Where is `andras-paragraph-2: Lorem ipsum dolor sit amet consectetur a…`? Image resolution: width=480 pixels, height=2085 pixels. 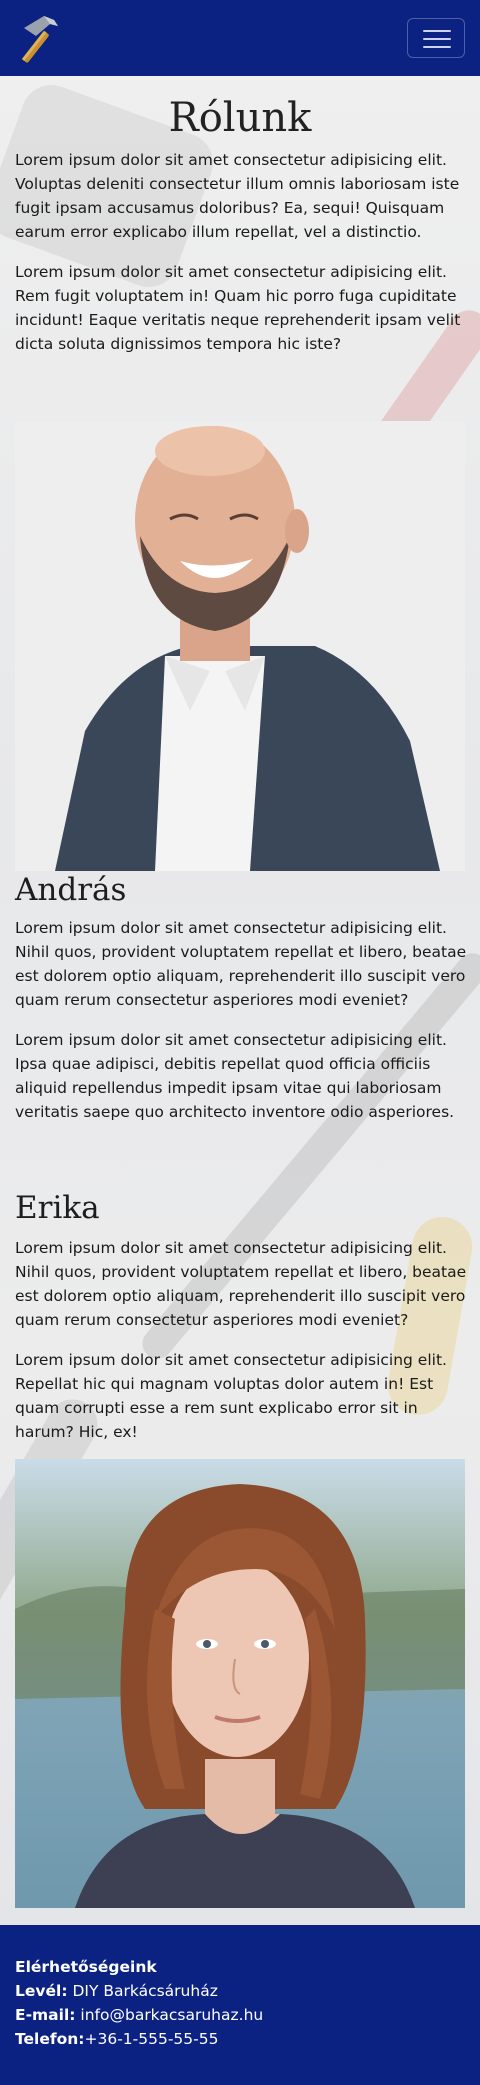
andras-paragraph-2: Lorem ipsum dolor sit amet consectetur a… is located at coordinates (235, 1076).